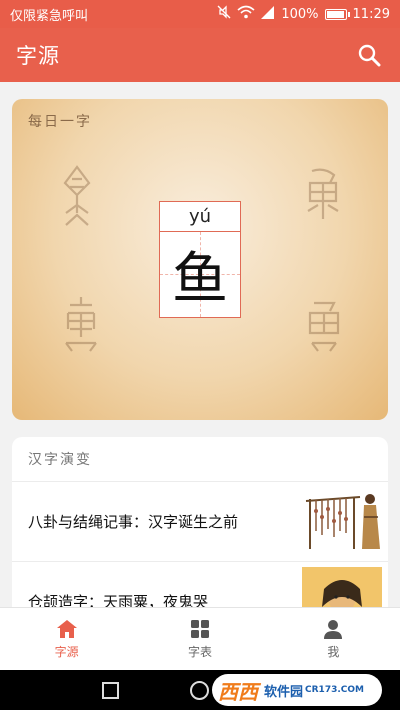 The width and height of the screenshot is (400, 710). I want to click on pinyin: yú, so click(200, 217).